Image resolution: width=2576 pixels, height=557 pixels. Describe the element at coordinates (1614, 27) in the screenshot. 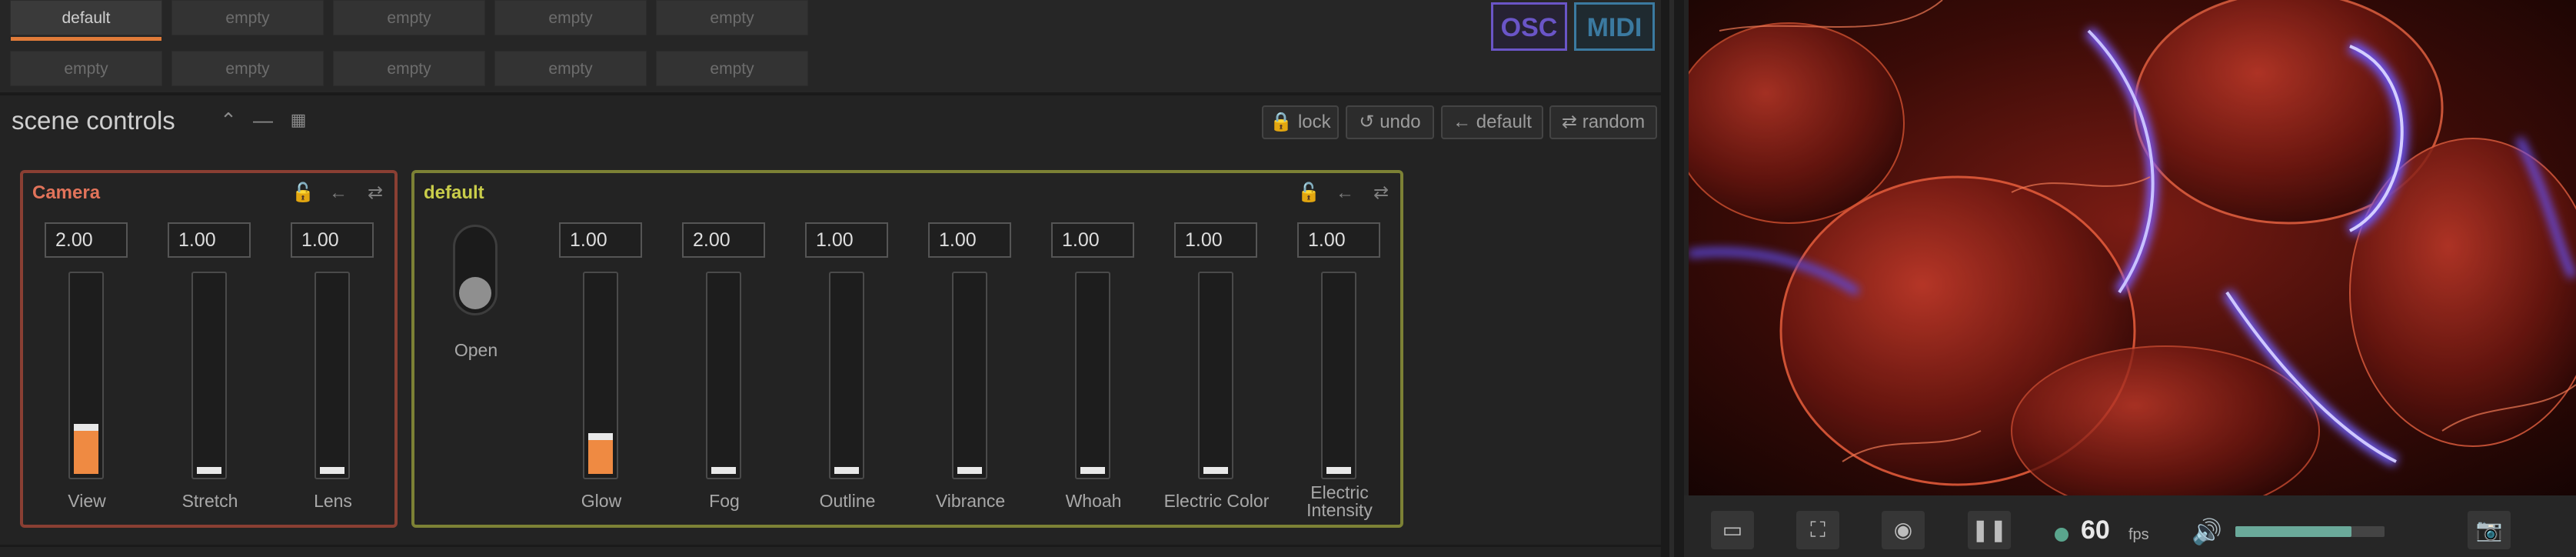

I see `midi-button: MIDI` at that location.